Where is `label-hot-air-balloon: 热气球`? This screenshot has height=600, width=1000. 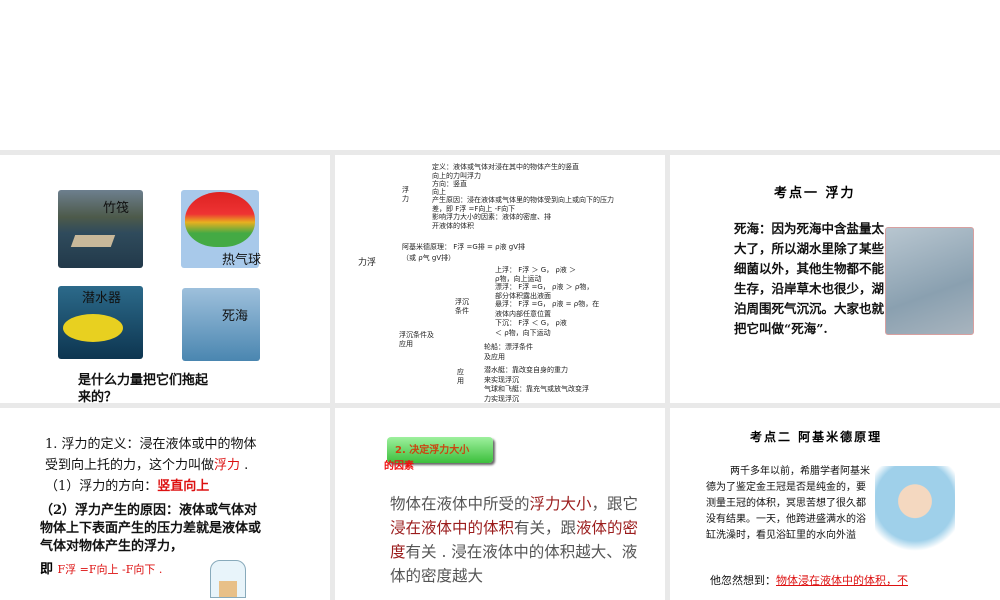 label-hot-air-balloon: 热气球 is located at coordinates (242, 260).